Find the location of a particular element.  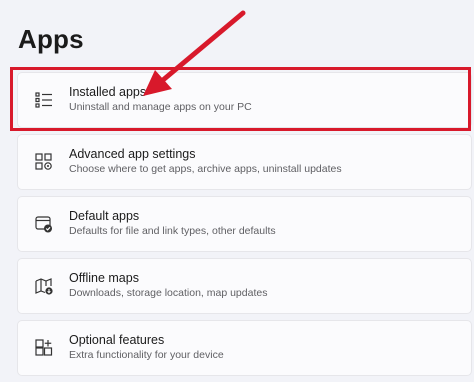

settings-item-label: Advanced app settings is located at coordinates (132, 154).